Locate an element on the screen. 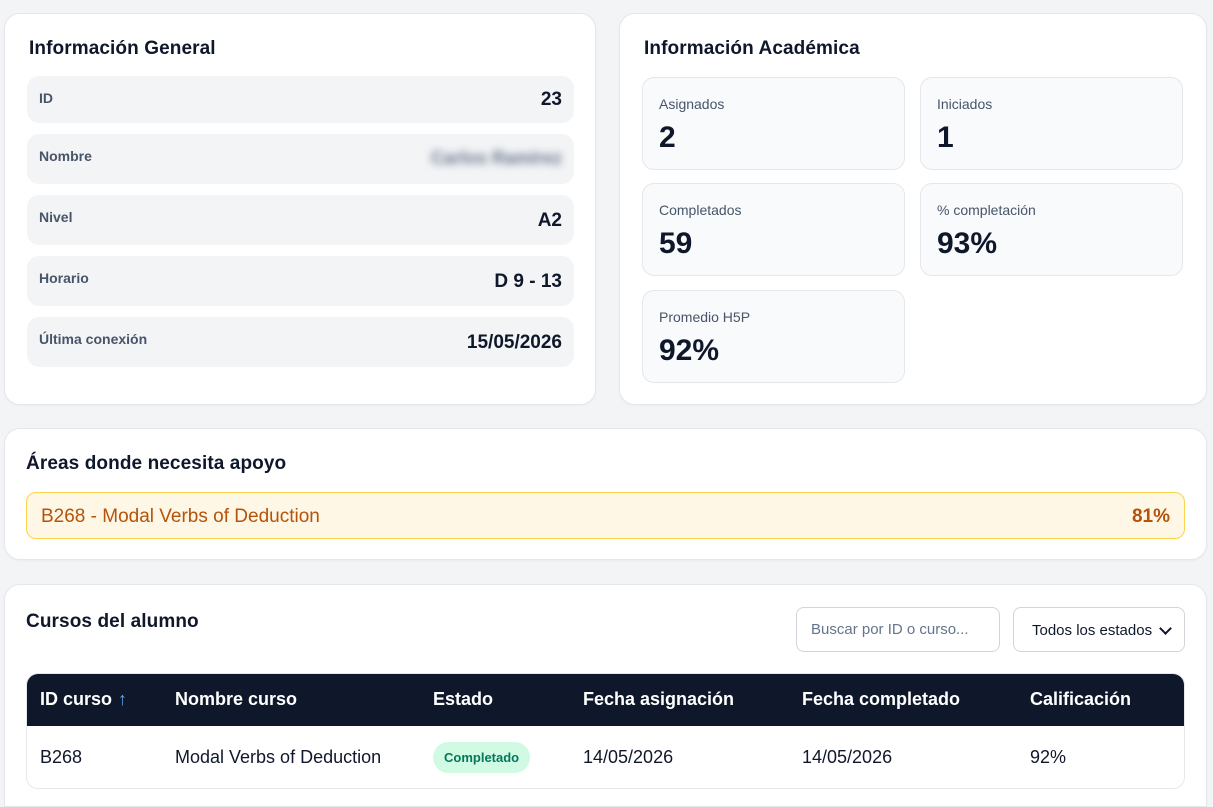  stat-completed: Completados 59 is located at coordinates (773, 229).